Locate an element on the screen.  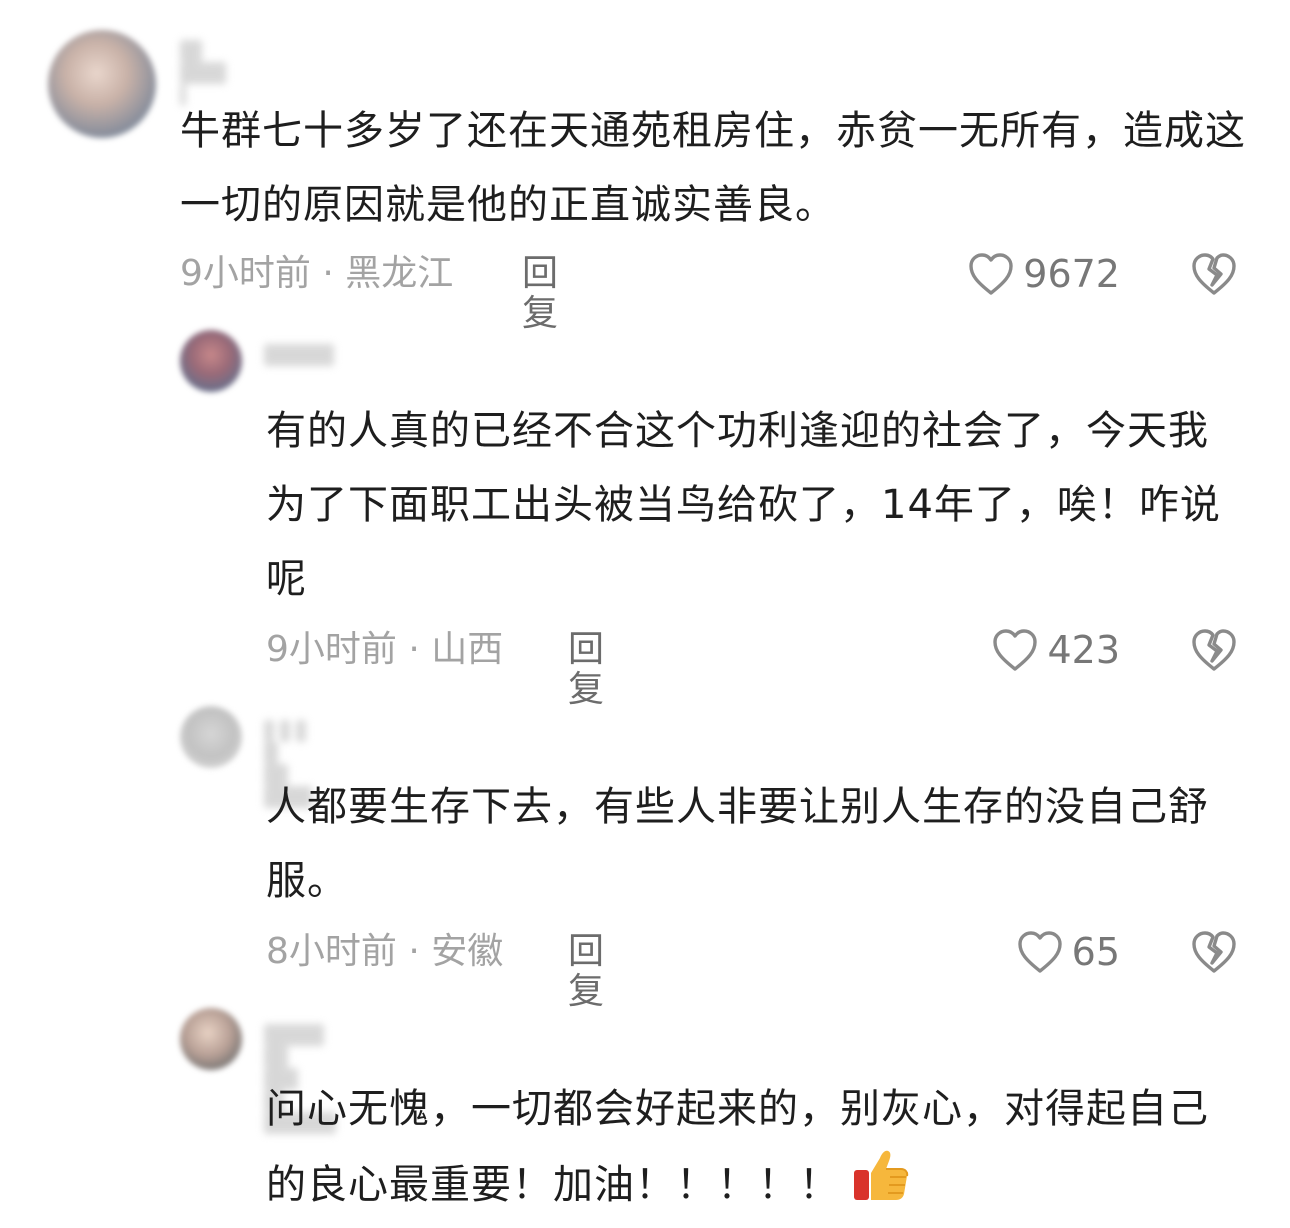
like-count: 423 is located at coordinates (1083, 650).